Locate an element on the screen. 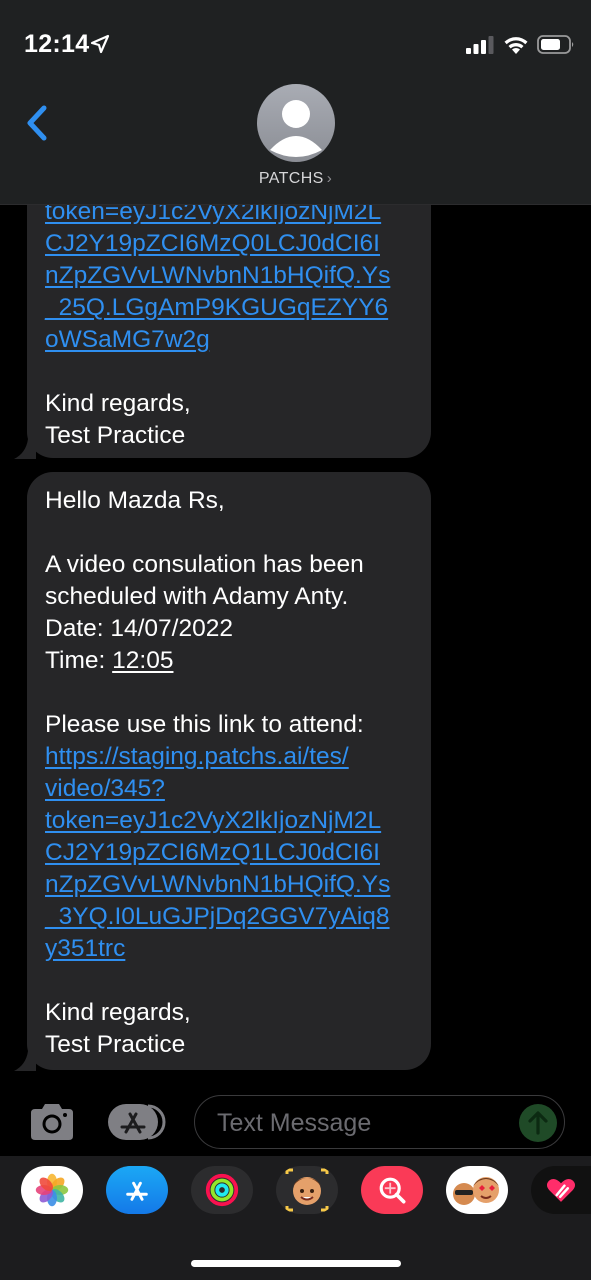 Image resolution: width=591 pixels, height=1280 pixels. message-text: A video consulation has been is located at coordinates (204, 564).